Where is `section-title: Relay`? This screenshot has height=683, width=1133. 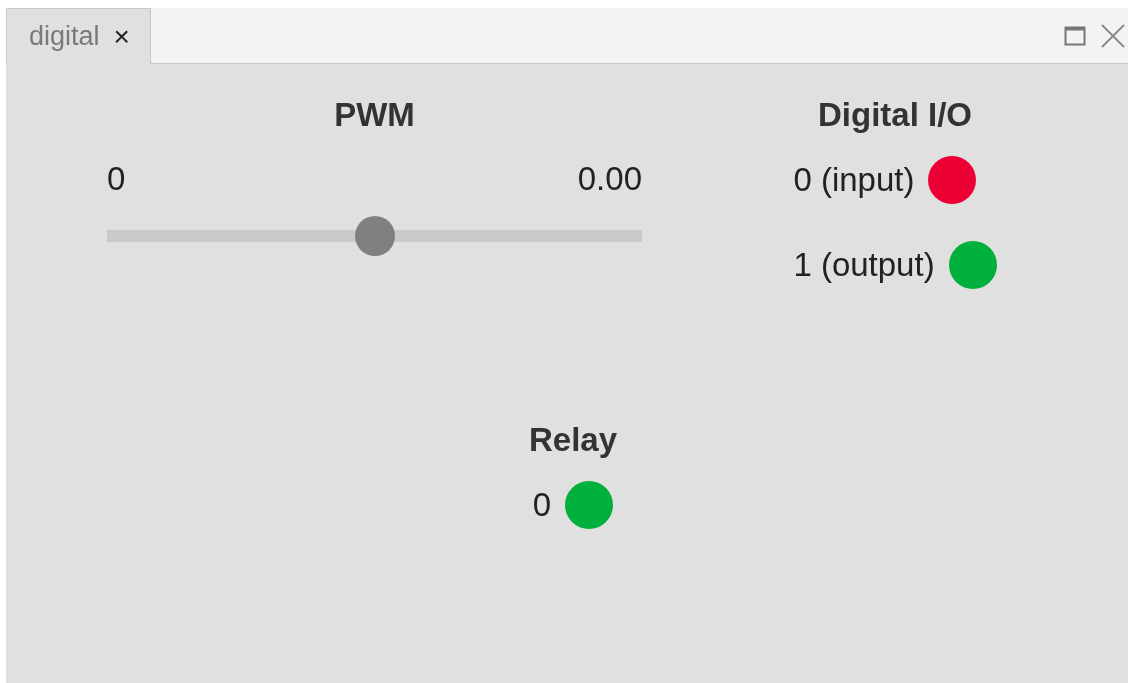 section-title: Relay is located at coordinates (573, 440).